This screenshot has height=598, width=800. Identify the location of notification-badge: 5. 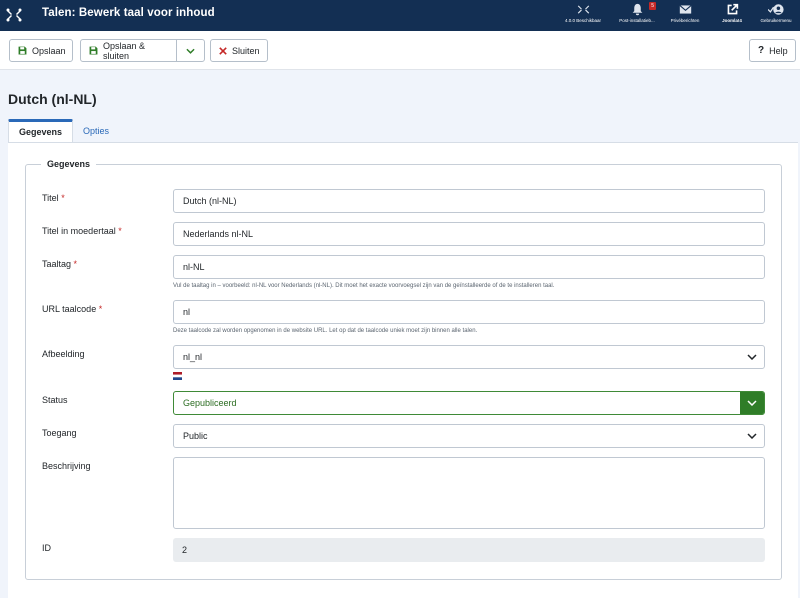
(652, 6).